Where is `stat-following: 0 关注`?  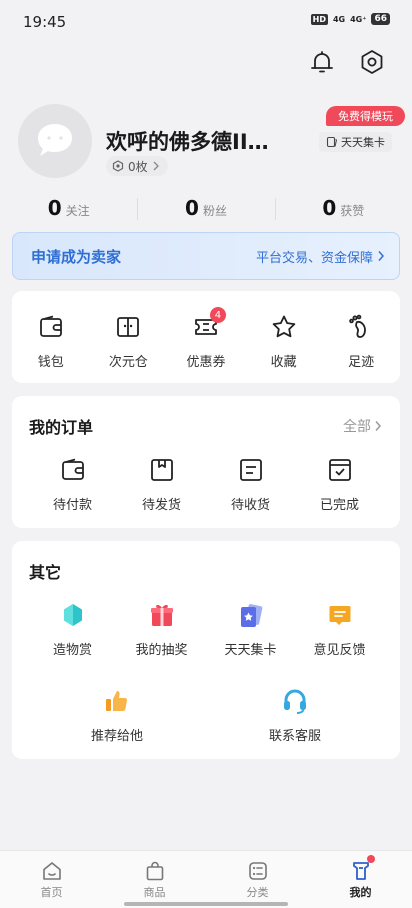
stat-following: 0 关注 is located at coordinates (68, 211).